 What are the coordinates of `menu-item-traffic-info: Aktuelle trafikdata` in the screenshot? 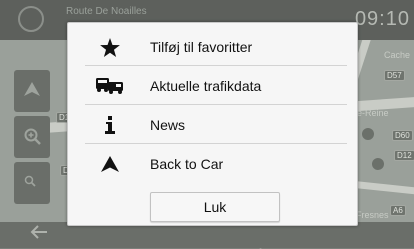 It's located at (216, 86).